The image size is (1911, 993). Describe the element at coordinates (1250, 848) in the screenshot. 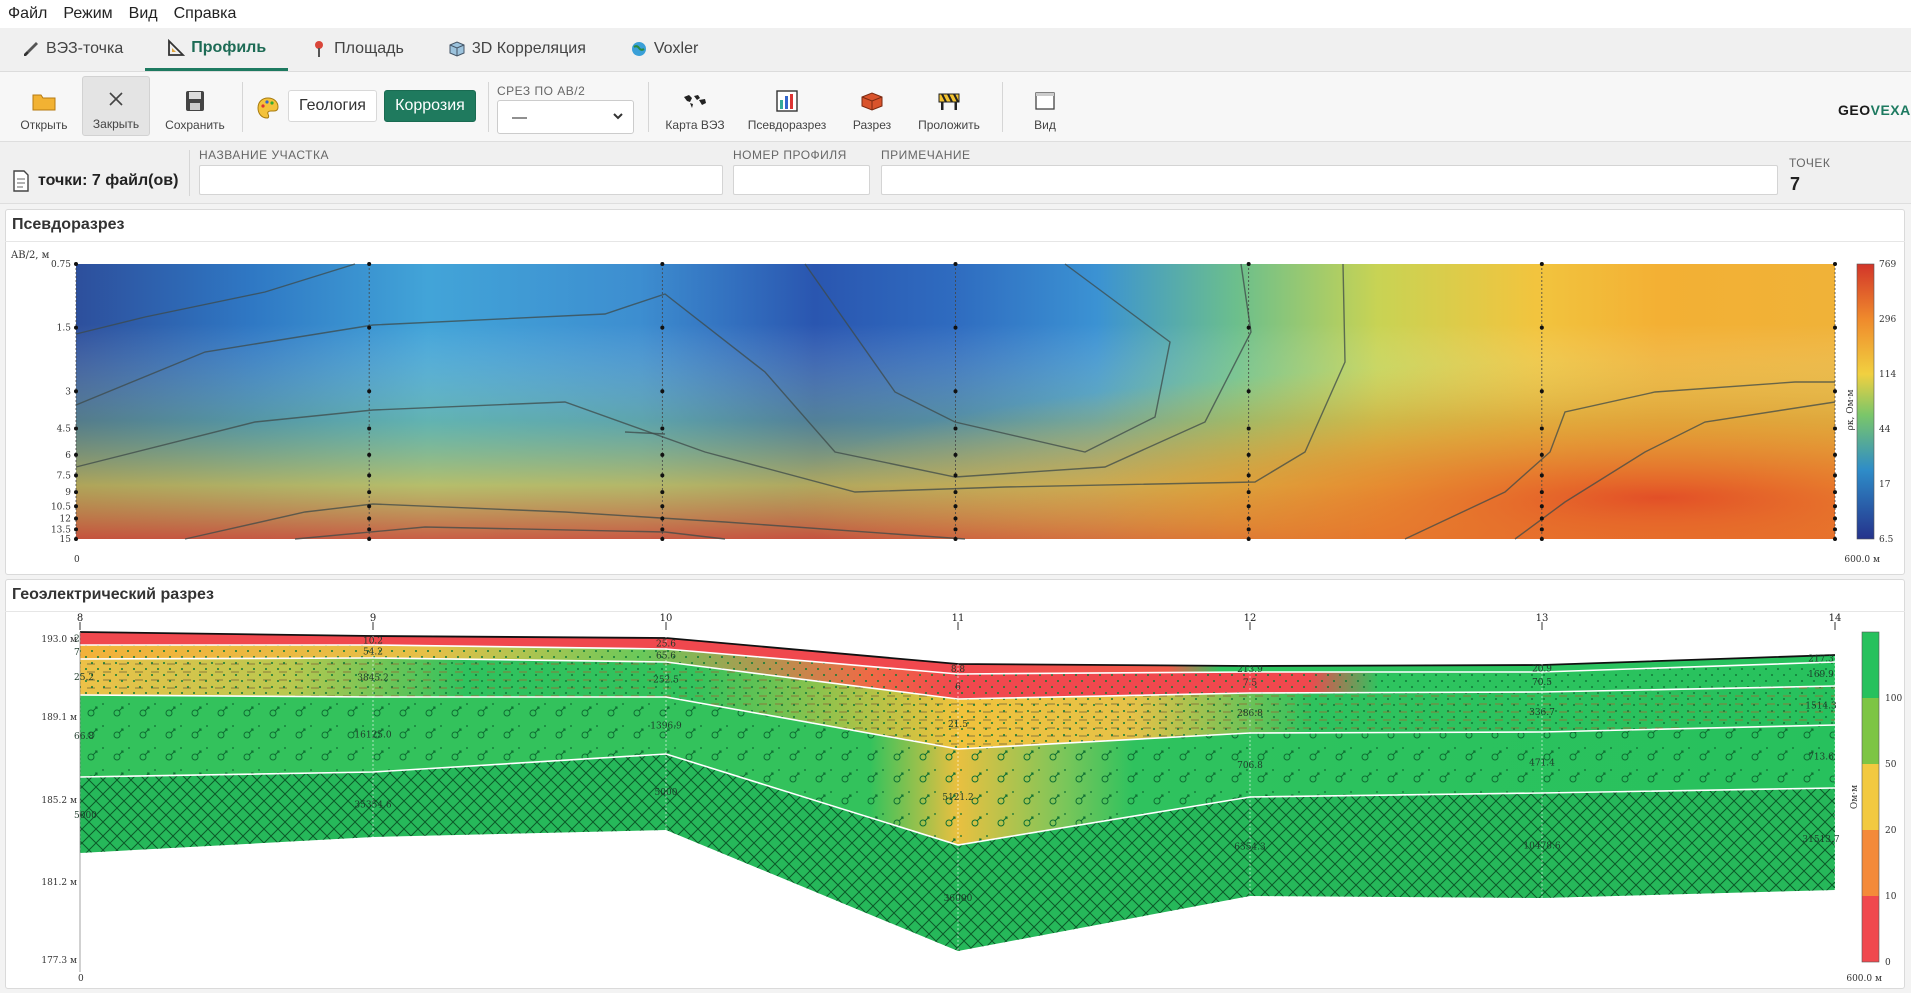

I see `resistivity-label: 6354.3` at that location.